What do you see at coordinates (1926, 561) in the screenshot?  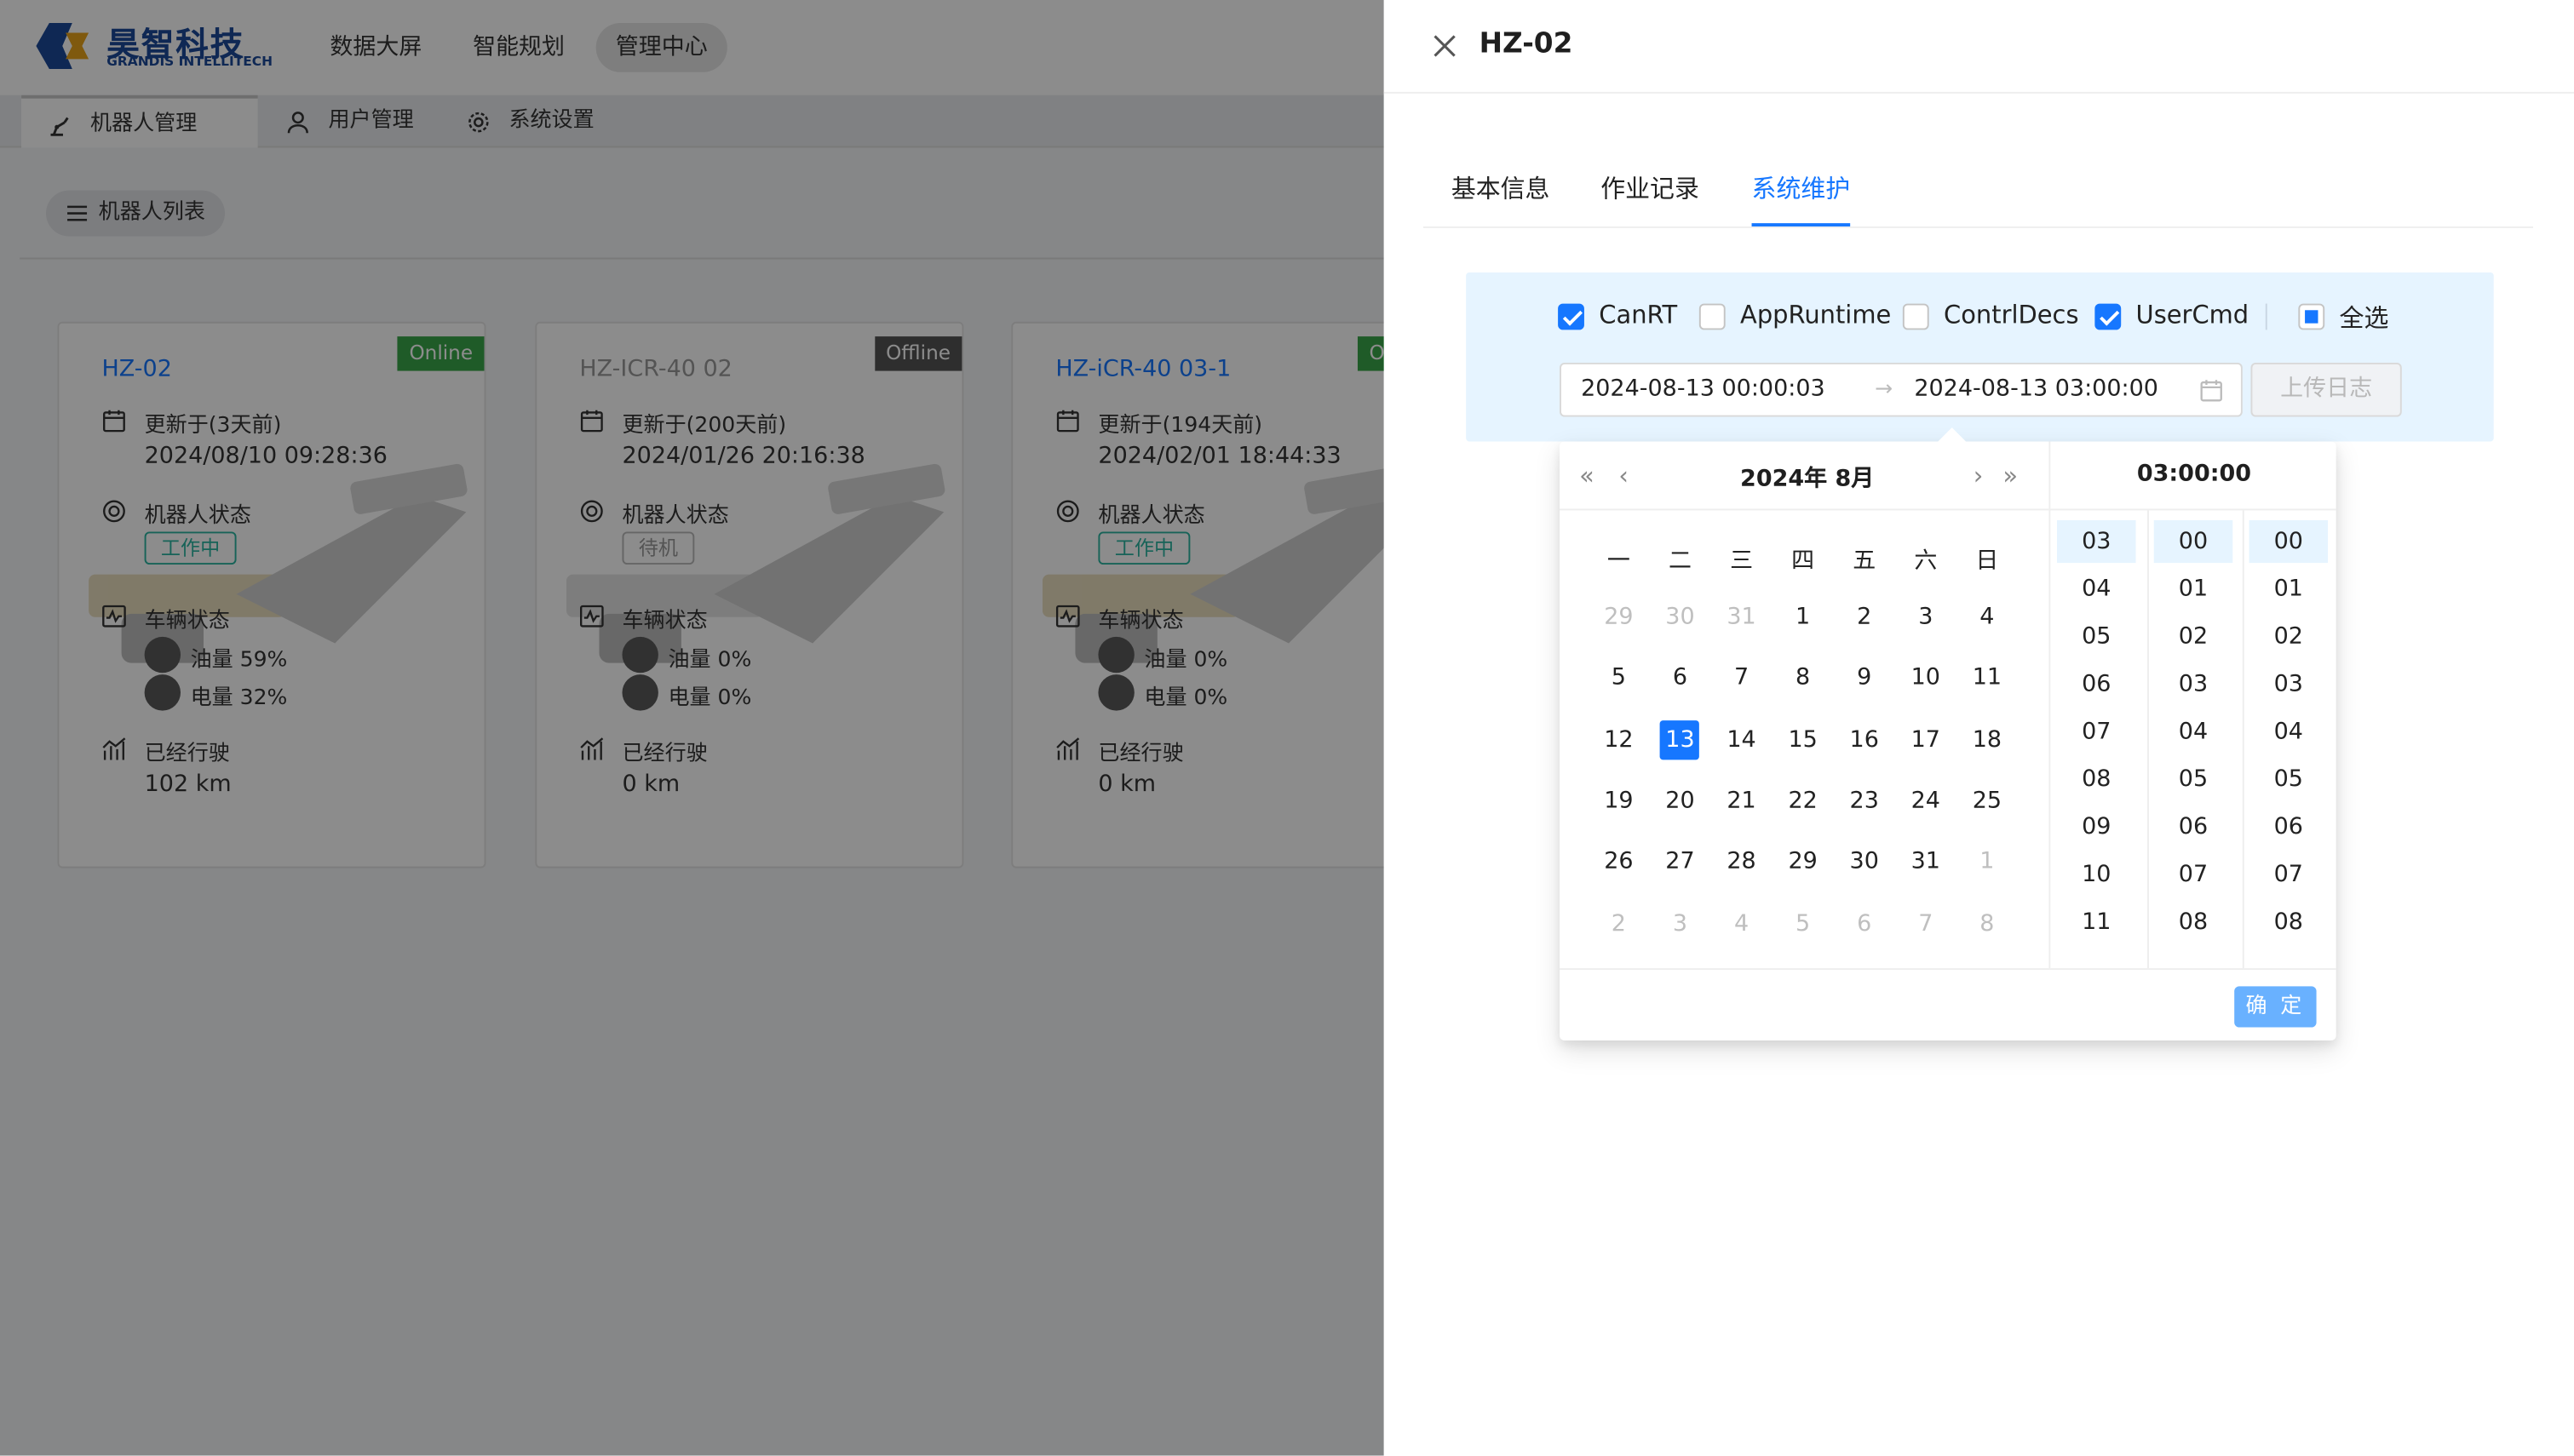 I see `weekday-header: 六` at bounding box center [1926, 561].